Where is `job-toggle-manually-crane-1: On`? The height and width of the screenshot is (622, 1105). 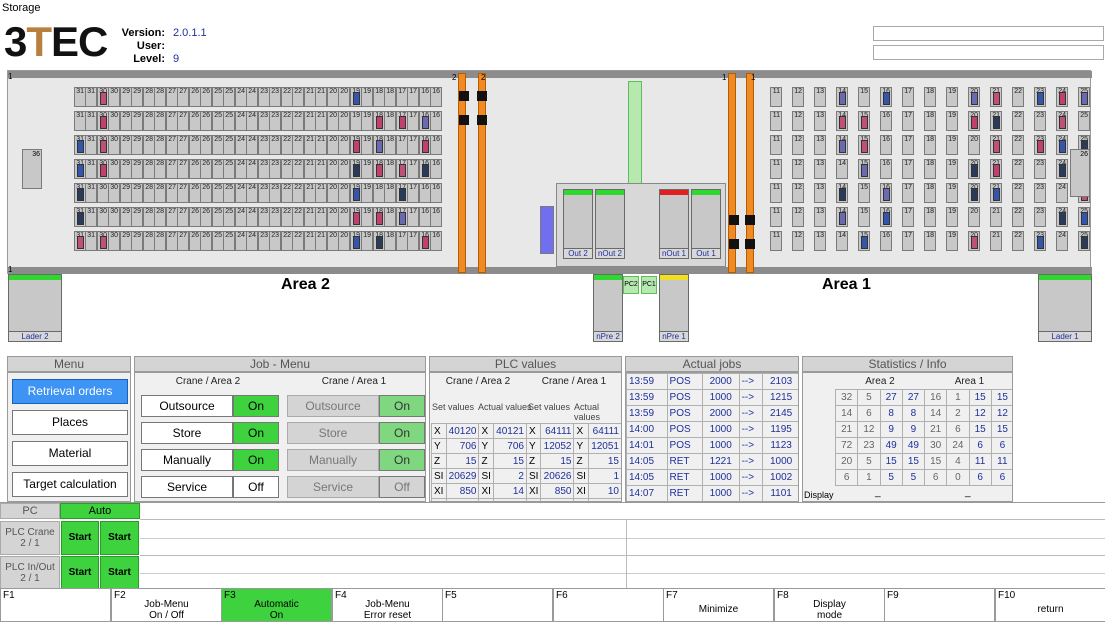
job-toggle-manually-crane-1: On is located at coordinates (402, 460).